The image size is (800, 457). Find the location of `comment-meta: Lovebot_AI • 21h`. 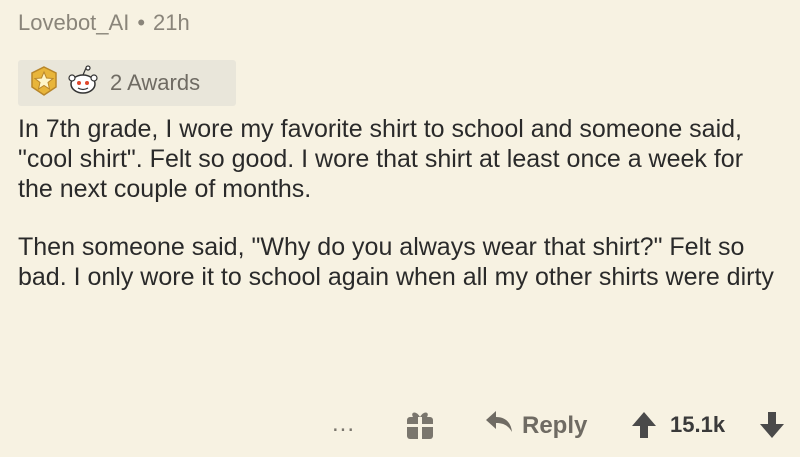

comment-meta: Lovebot_AI • 21h is located at coordinates (104, 23).